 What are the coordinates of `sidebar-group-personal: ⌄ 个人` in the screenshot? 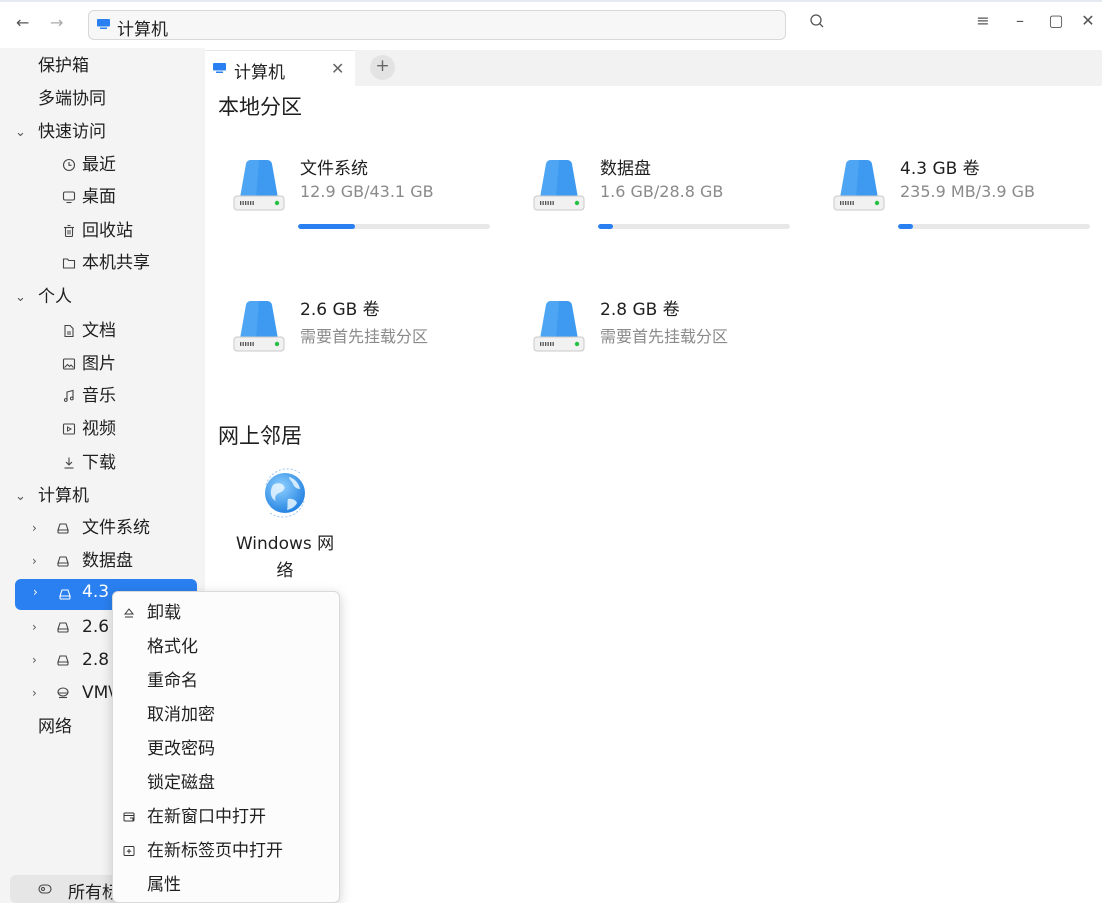 It's located at (102, 297).